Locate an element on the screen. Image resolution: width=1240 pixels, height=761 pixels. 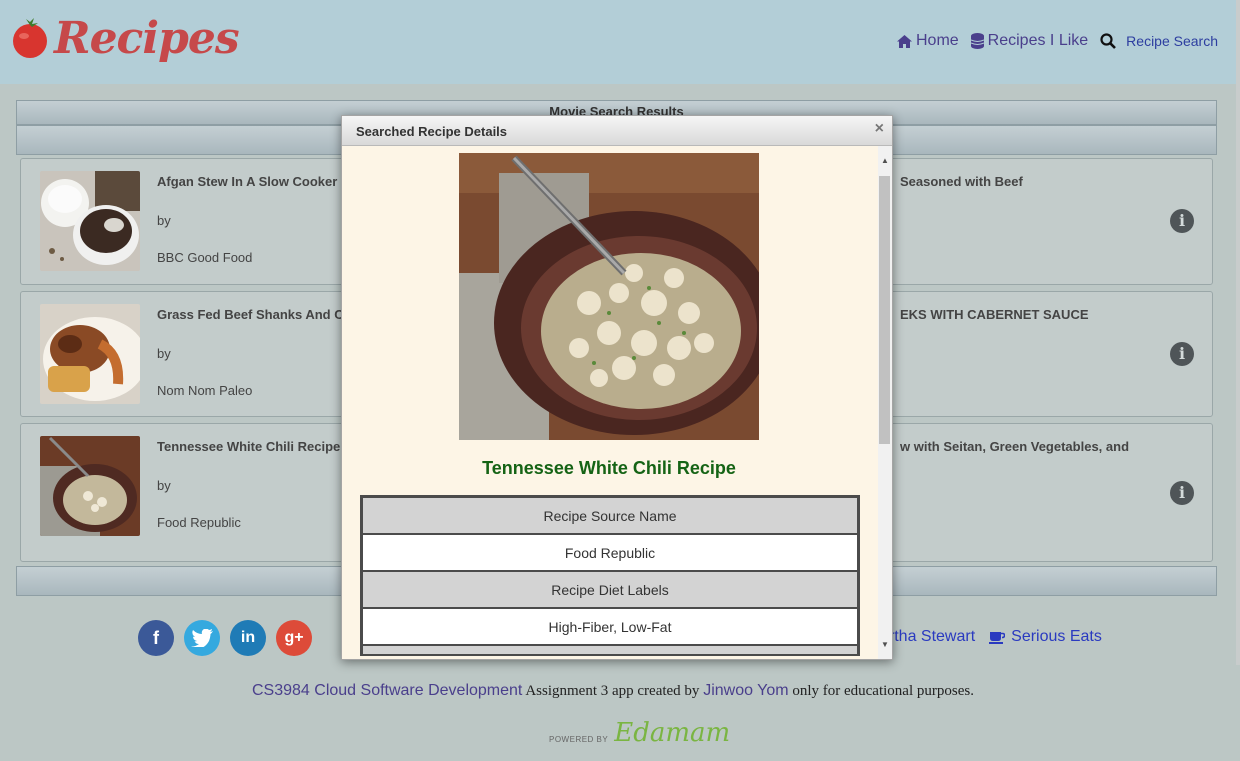
nav-home-label: Home is located at coordinates (937, 40).